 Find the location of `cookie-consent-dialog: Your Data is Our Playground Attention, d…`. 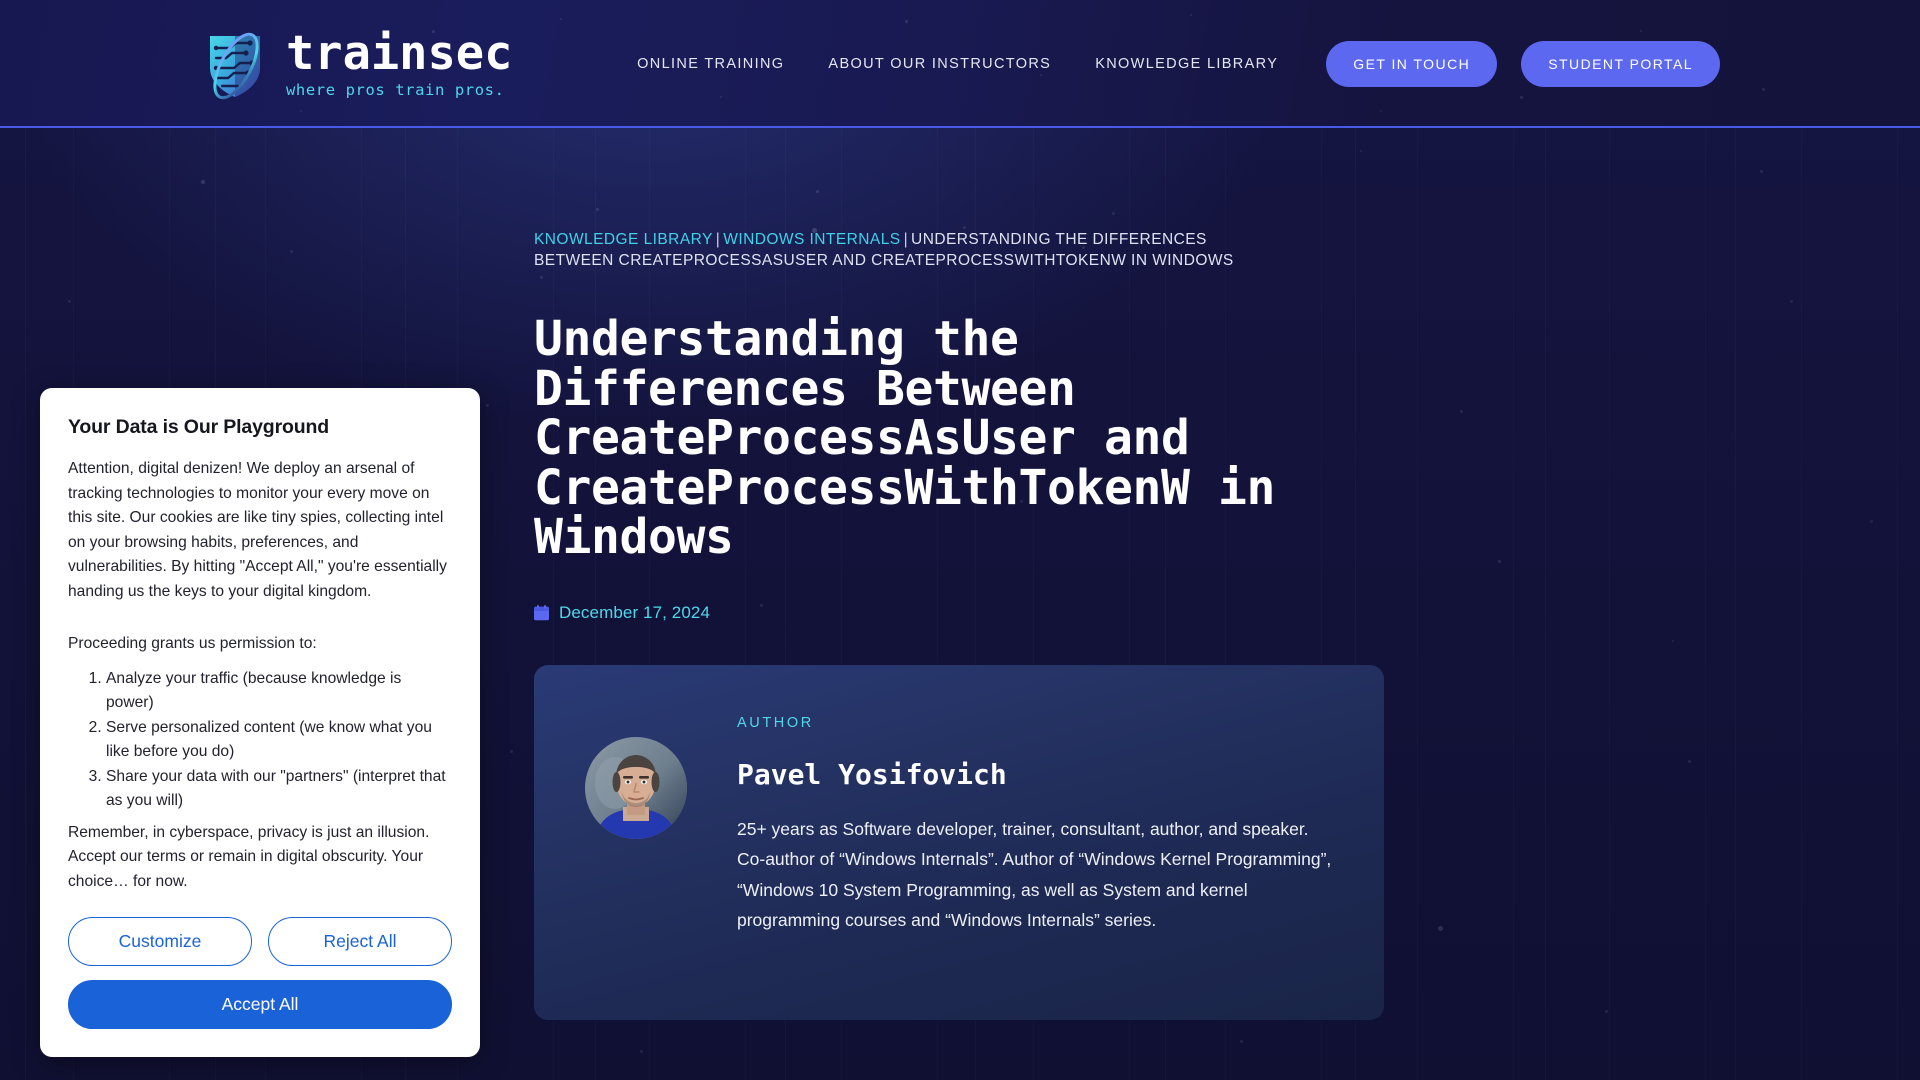

cookie-consent-dialog: Your Data is Our Playground Attention, d… is located at coordinates (260, 722).